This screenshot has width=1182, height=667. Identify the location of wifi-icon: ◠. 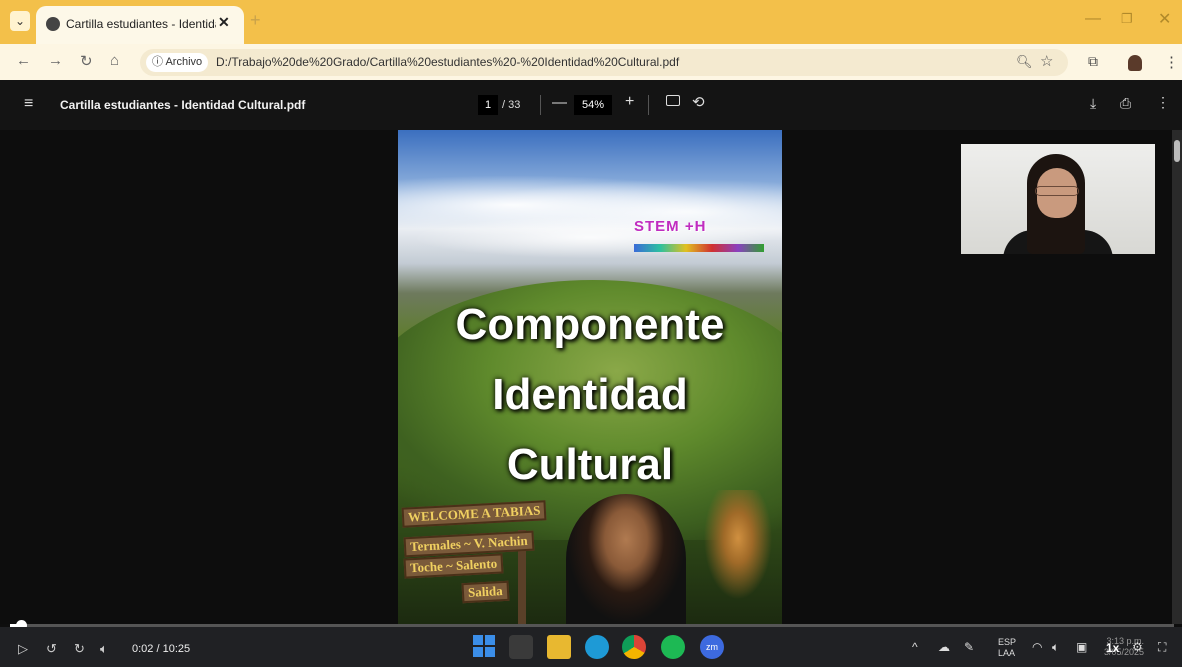
(1037, 647).